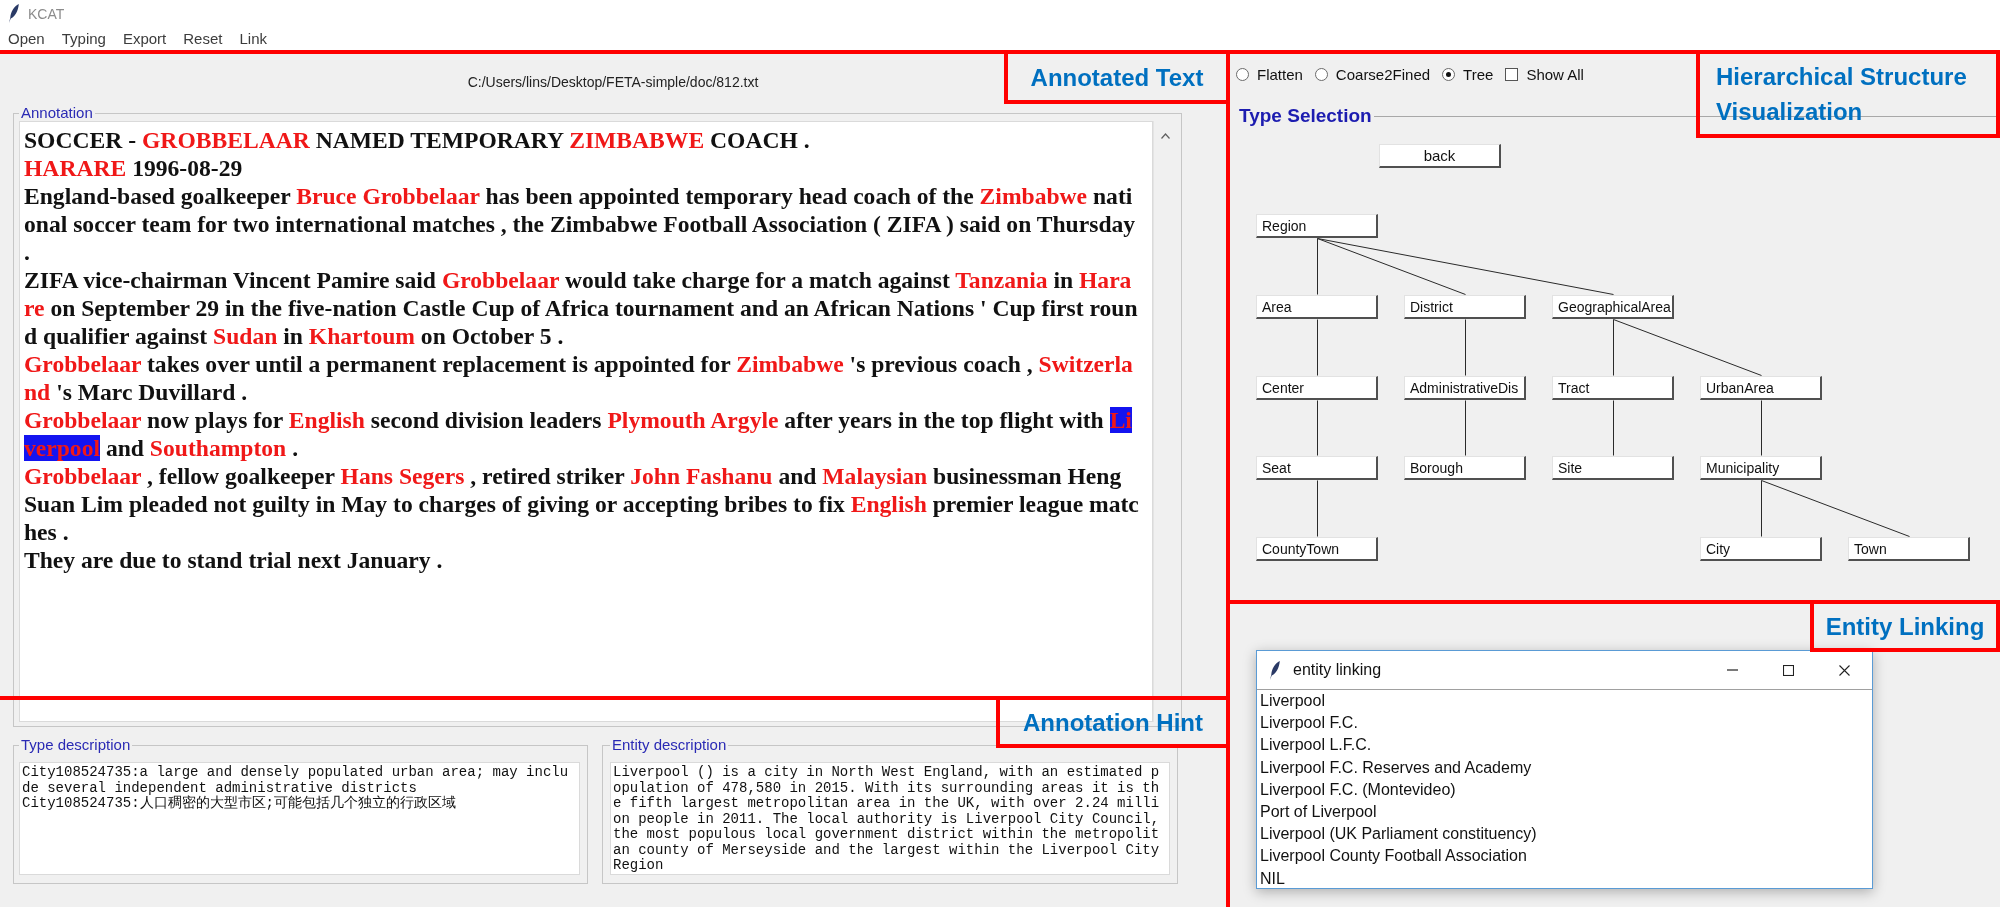  What do you see at coordinates (1761, 468) in the screenshot?
I see `tree-node: Municipality` at bounding box center [1761, 468].